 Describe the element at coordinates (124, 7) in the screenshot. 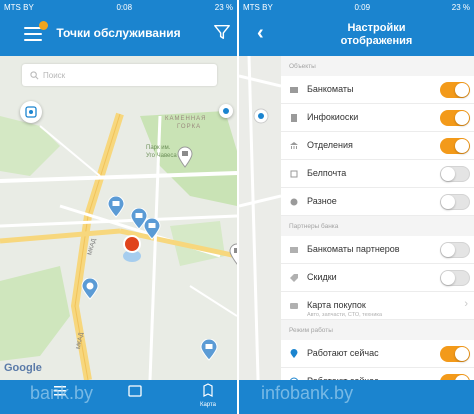

I see `time: 0:08` at that location.